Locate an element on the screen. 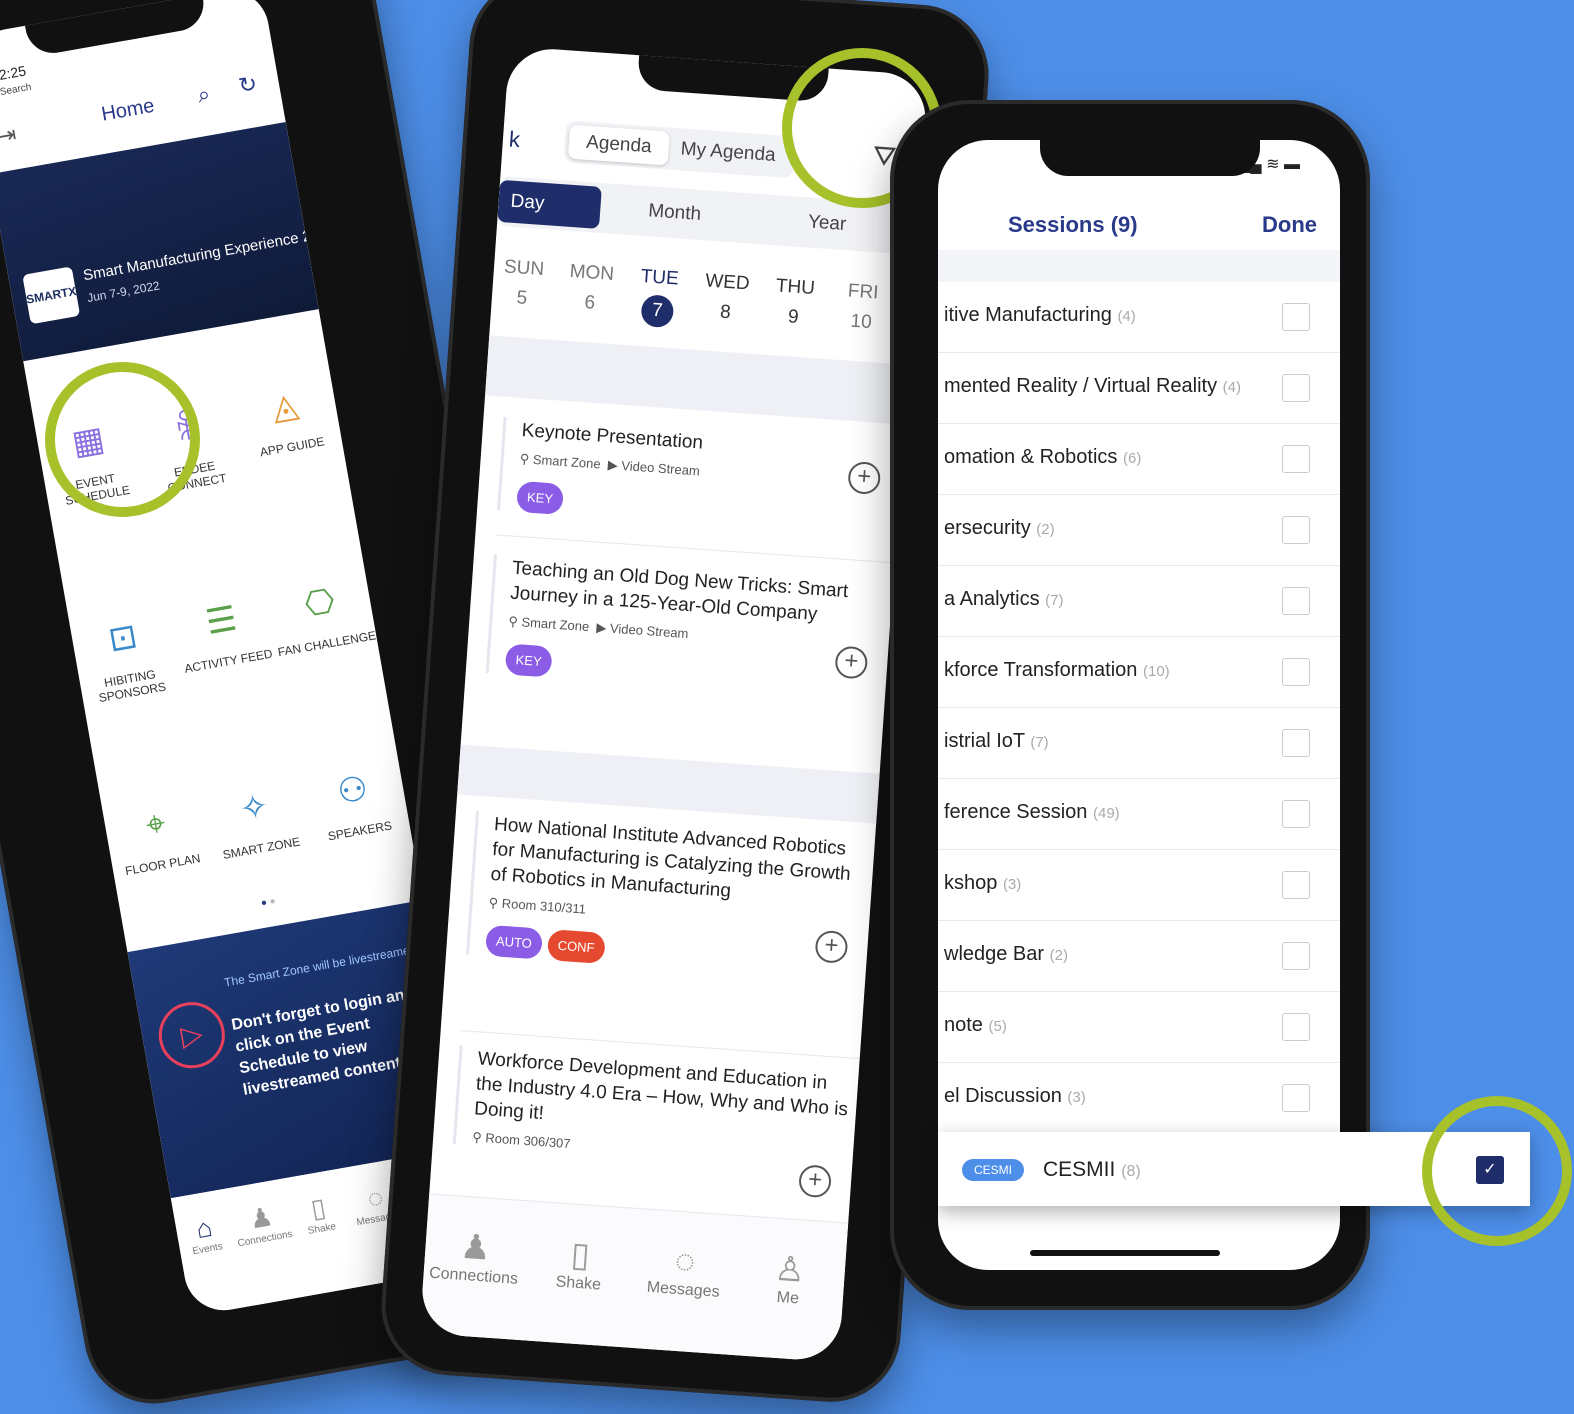 The width and height of the screenshot is (1574, 1414). tile-label: APP GUIDE is located at coordinates (292, 447).